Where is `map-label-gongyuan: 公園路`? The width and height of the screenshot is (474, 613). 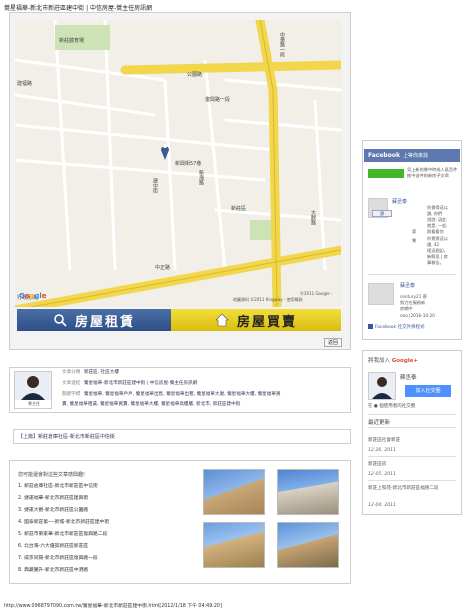
map-label-gongyuan: 公園路 is located at coordinates (195, 75).